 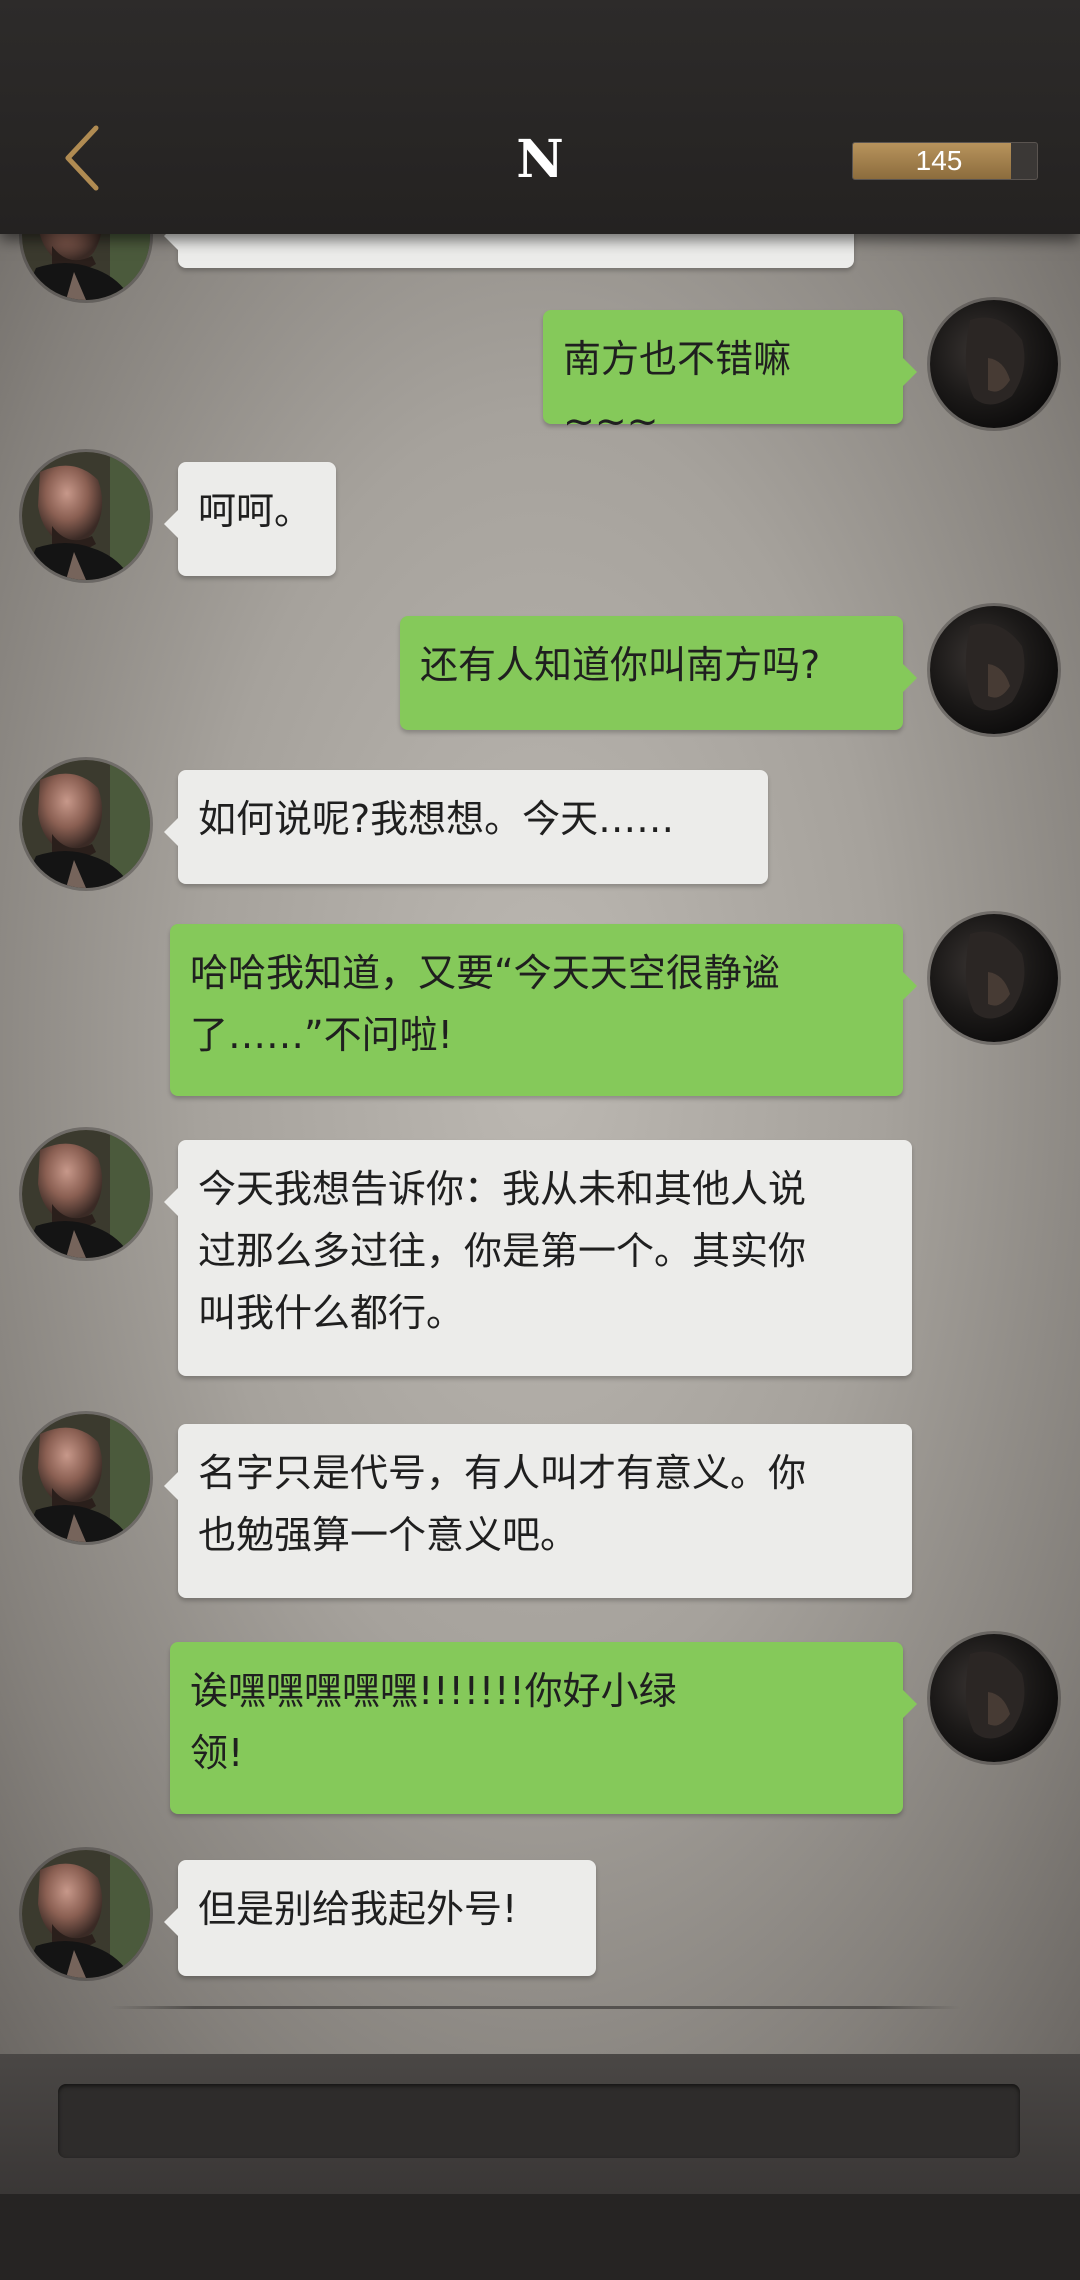 I want to click on counter-value: 145, so click(x=939, y=160).